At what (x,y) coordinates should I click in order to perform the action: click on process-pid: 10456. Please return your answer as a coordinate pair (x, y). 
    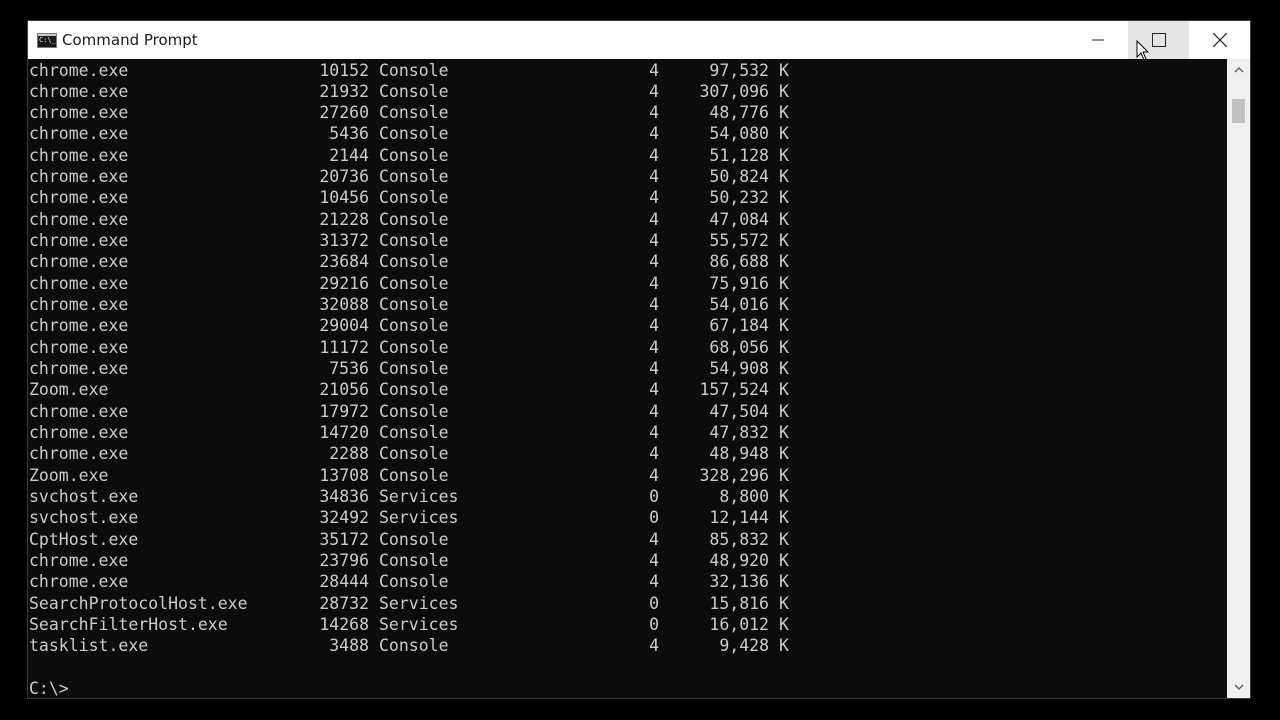
    Looking at the image, I should click on (344, 198).